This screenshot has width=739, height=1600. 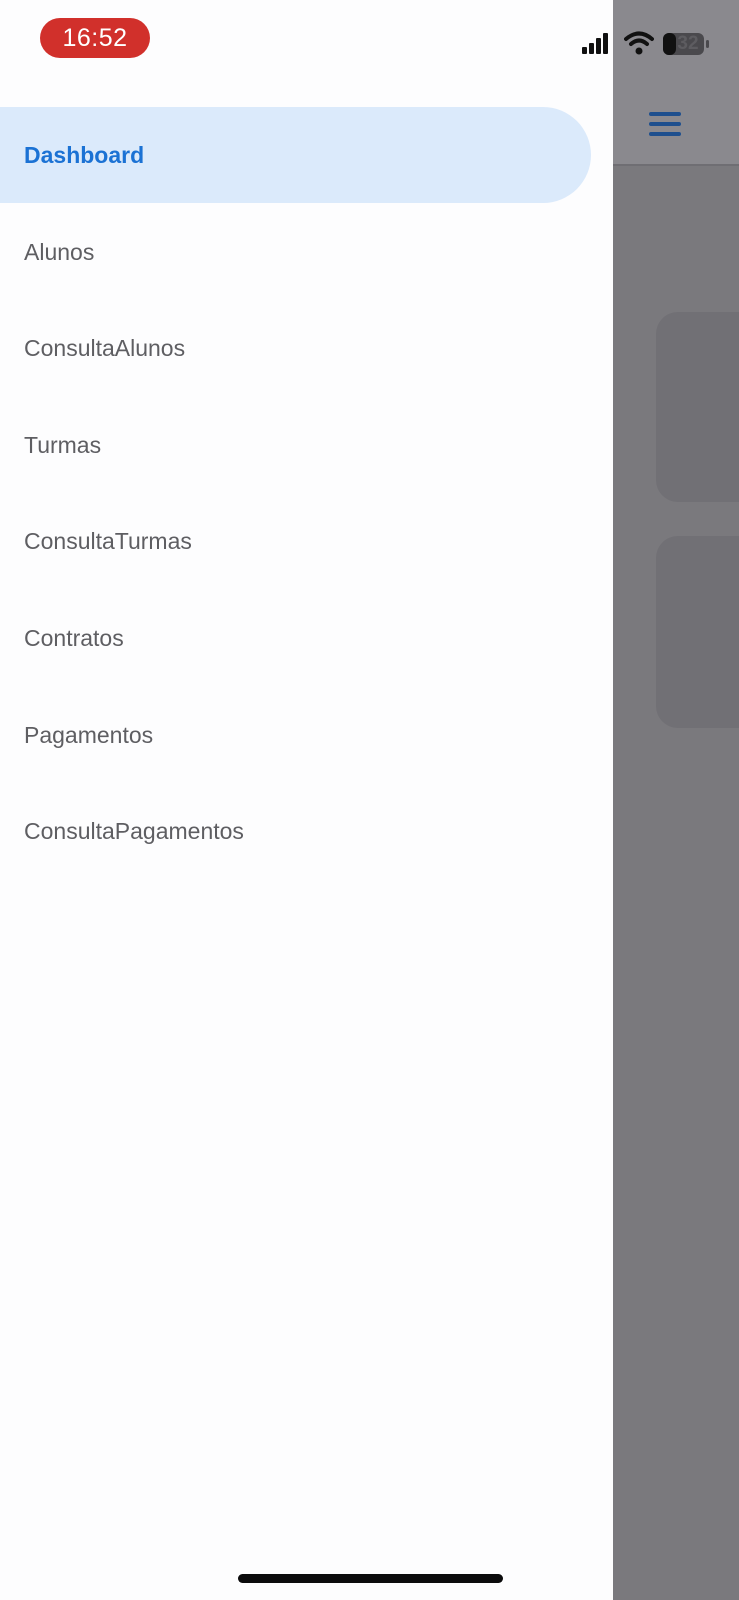 I want to click on nav-item-dashboard: Dashboard, so click(x=295, y=155).